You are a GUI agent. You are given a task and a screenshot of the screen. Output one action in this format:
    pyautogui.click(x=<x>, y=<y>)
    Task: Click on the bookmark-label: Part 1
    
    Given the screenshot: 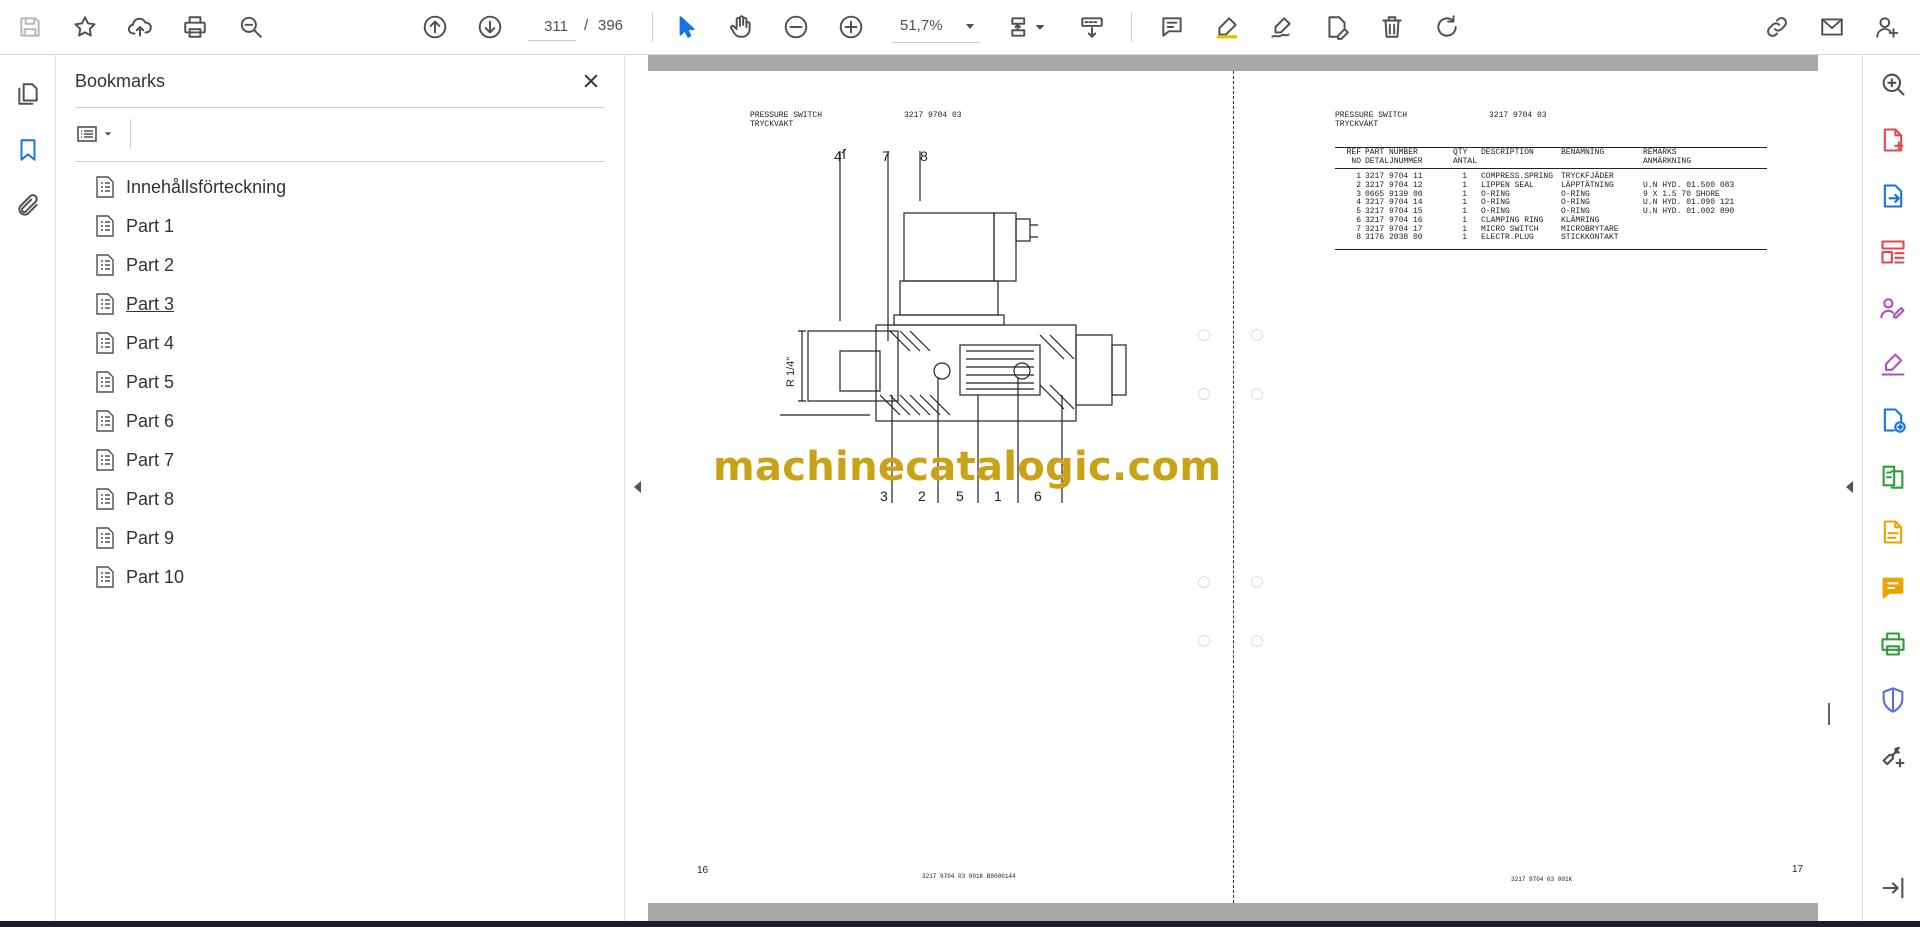 What is the action you would take?
    pyautogui.click(x=150, y=225)
    